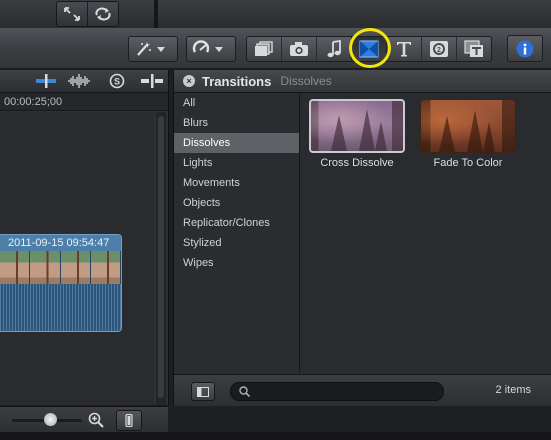 The image size is (551, 440). Describe the element at coordinates (152, 81) in the screenshot. I see `skimming-icon` at that location.